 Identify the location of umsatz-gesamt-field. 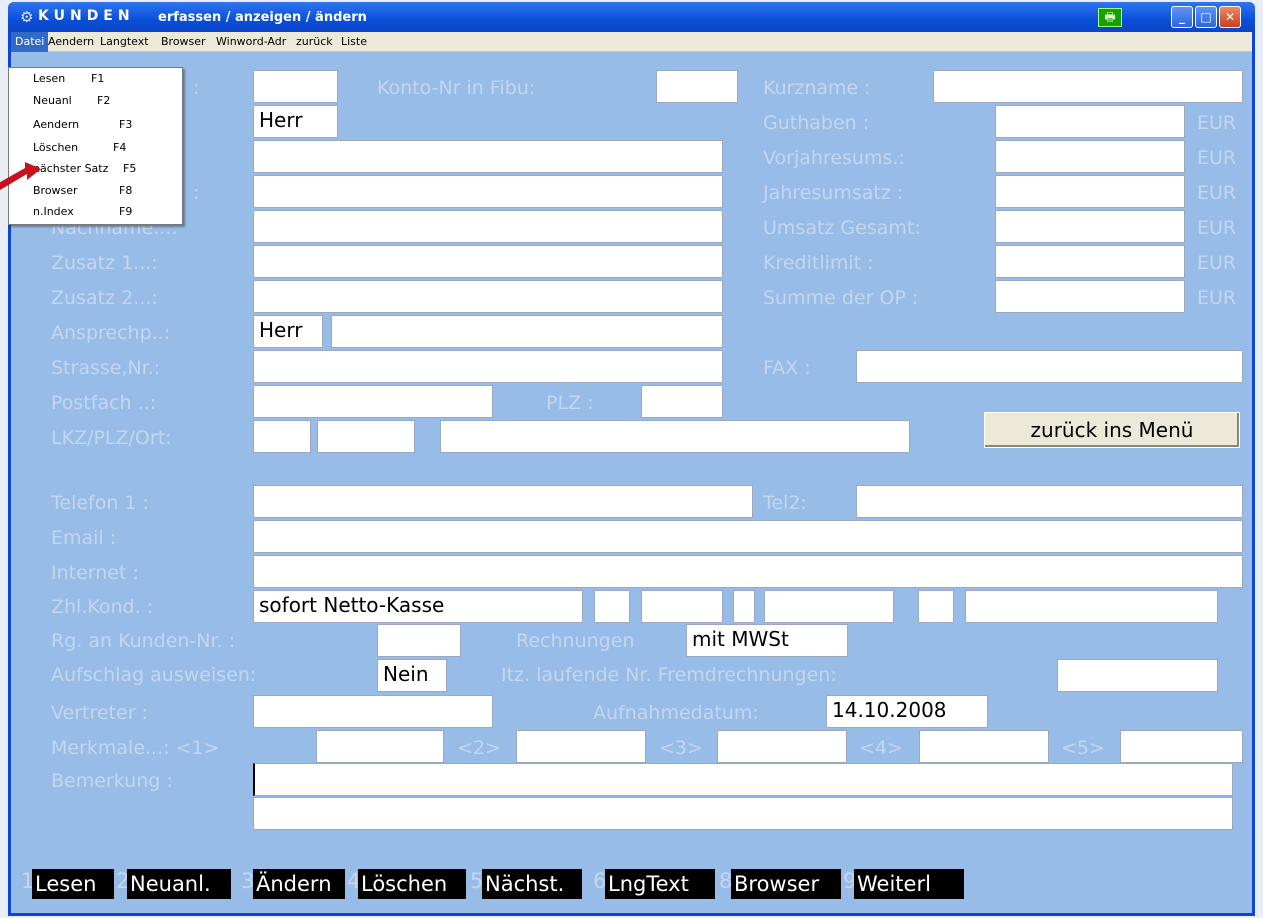
(1090, 226).